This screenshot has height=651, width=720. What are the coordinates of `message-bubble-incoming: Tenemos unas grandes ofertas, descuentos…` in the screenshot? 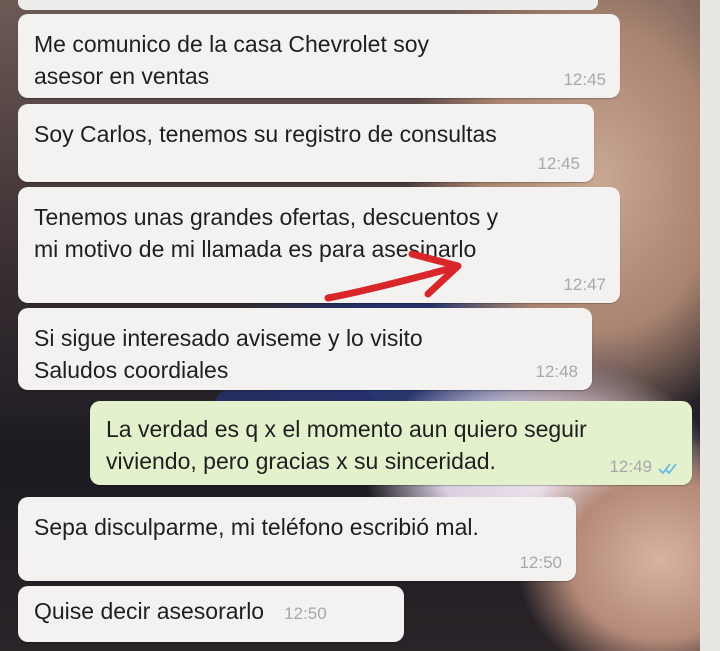 It's located at (319, 245).